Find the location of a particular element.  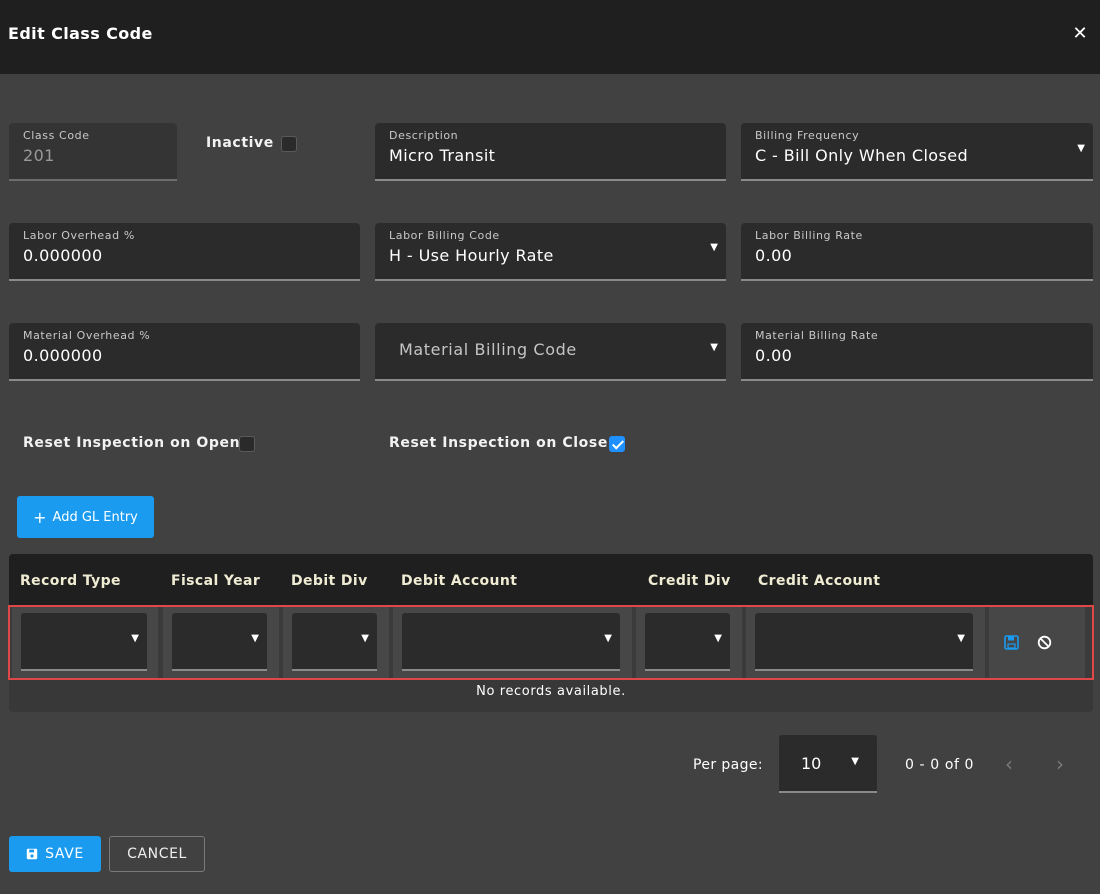

cancel-button: CANCEL is located at coordinates (157, 854).